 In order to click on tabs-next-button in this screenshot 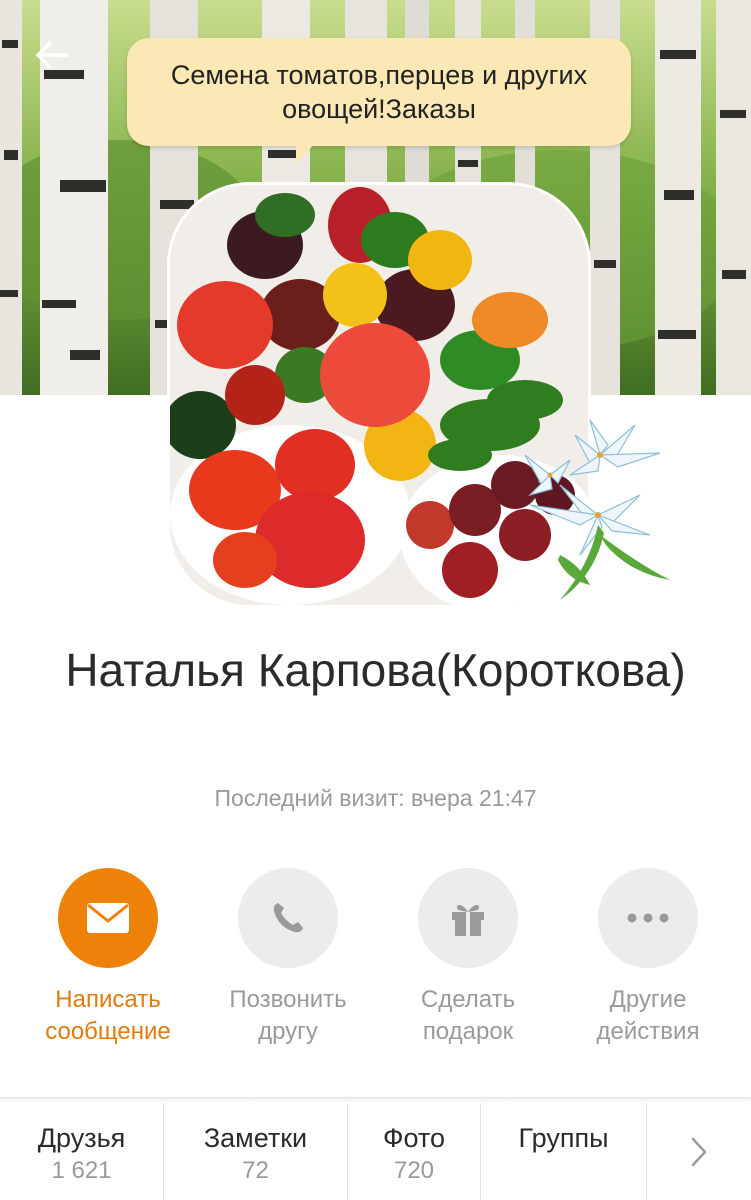, I will do `click(699, 1151)`.